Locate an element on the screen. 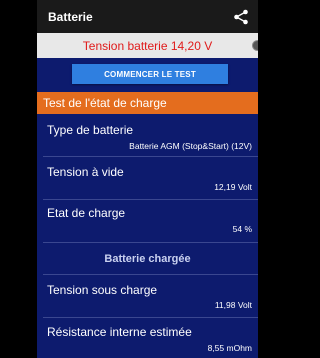 The width and height of the screenshot is (320, 358). row-value: 8,55 mOhm is located at coordinates (229, 348).